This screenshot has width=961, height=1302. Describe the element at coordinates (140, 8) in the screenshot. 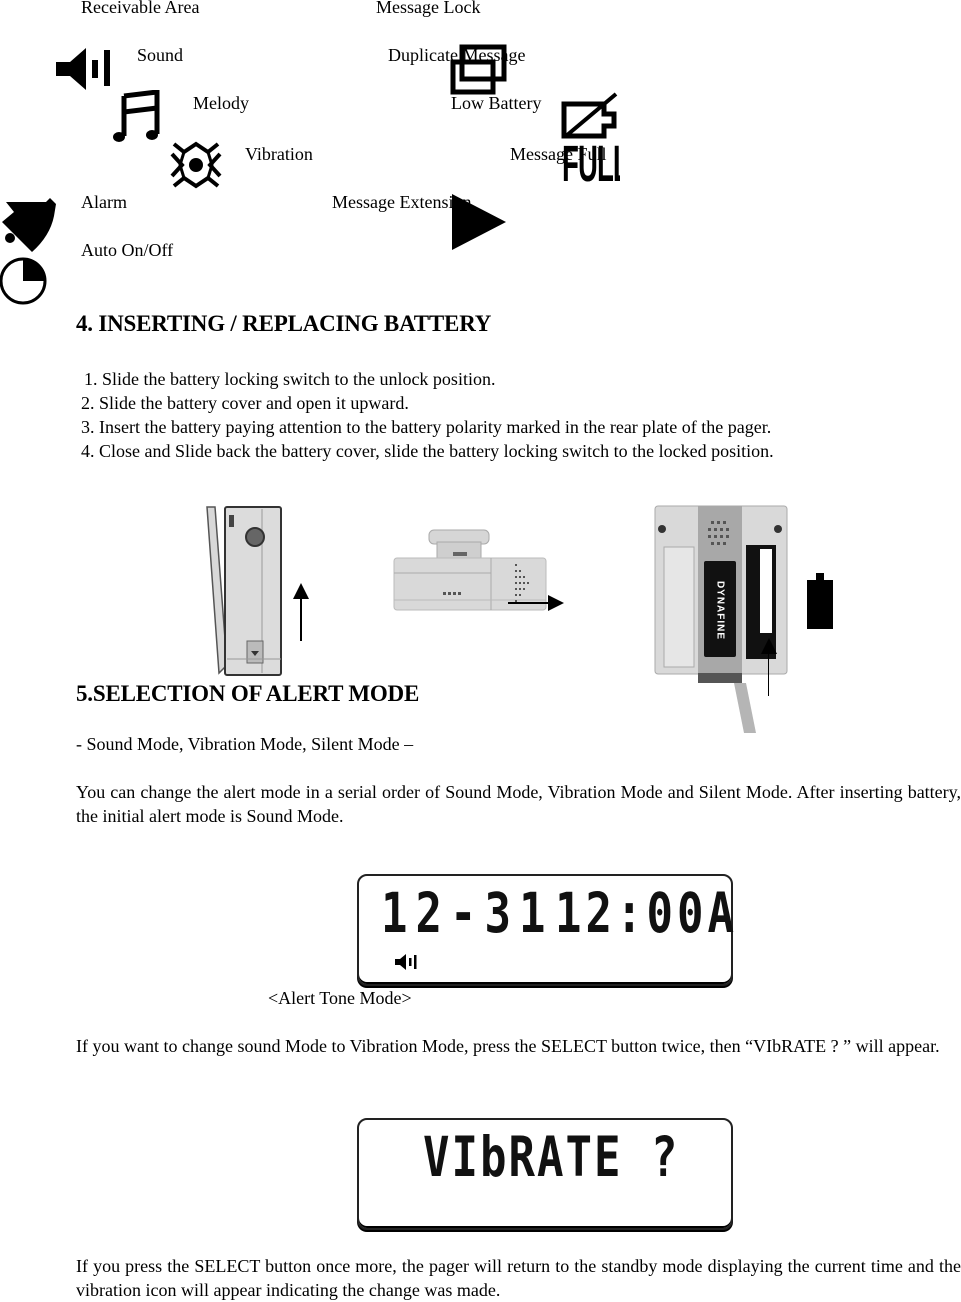

I see `legend-receivable-area: Receivable Area` at that location.